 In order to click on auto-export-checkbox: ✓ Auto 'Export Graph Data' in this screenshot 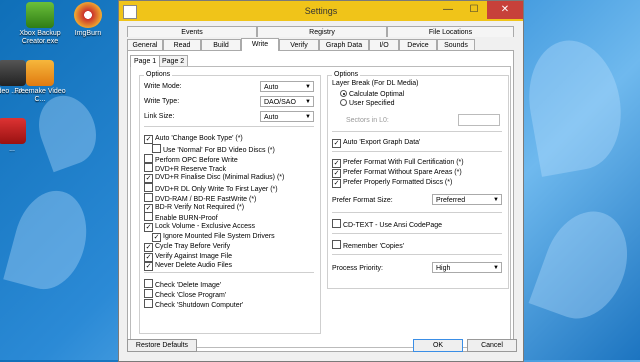, I will do `click(376, 143)`.